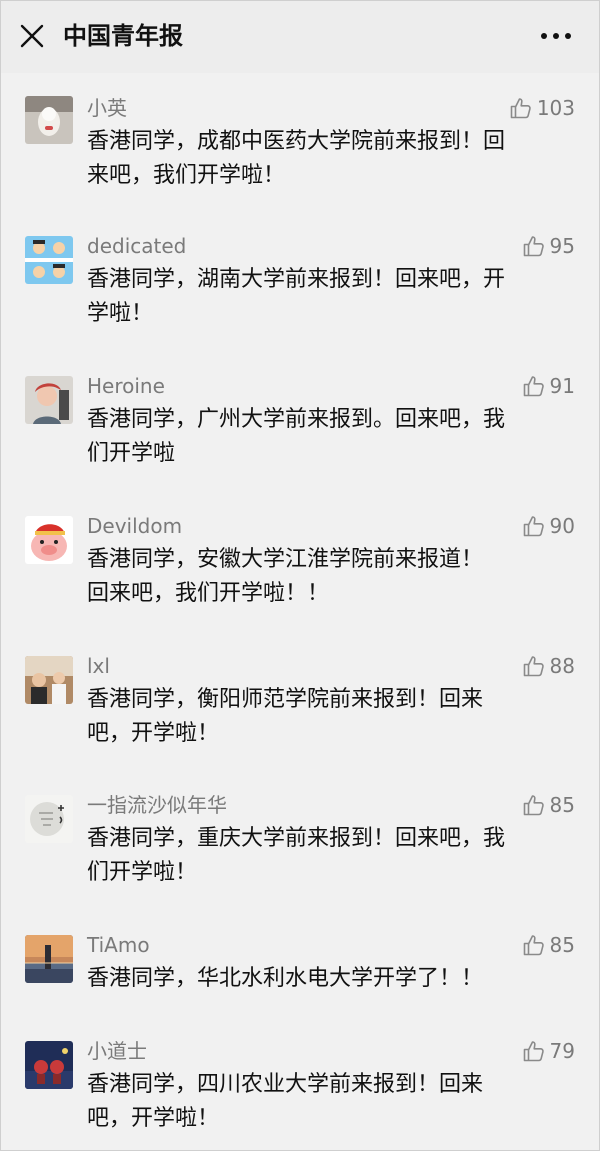 Image resolution: width=600 pixels, height=1151 pixels. What do you see at coordinates (120, 313) in the screenshot?
I see `comment-text-line: 学啦！` at bounding box center [120, 313].